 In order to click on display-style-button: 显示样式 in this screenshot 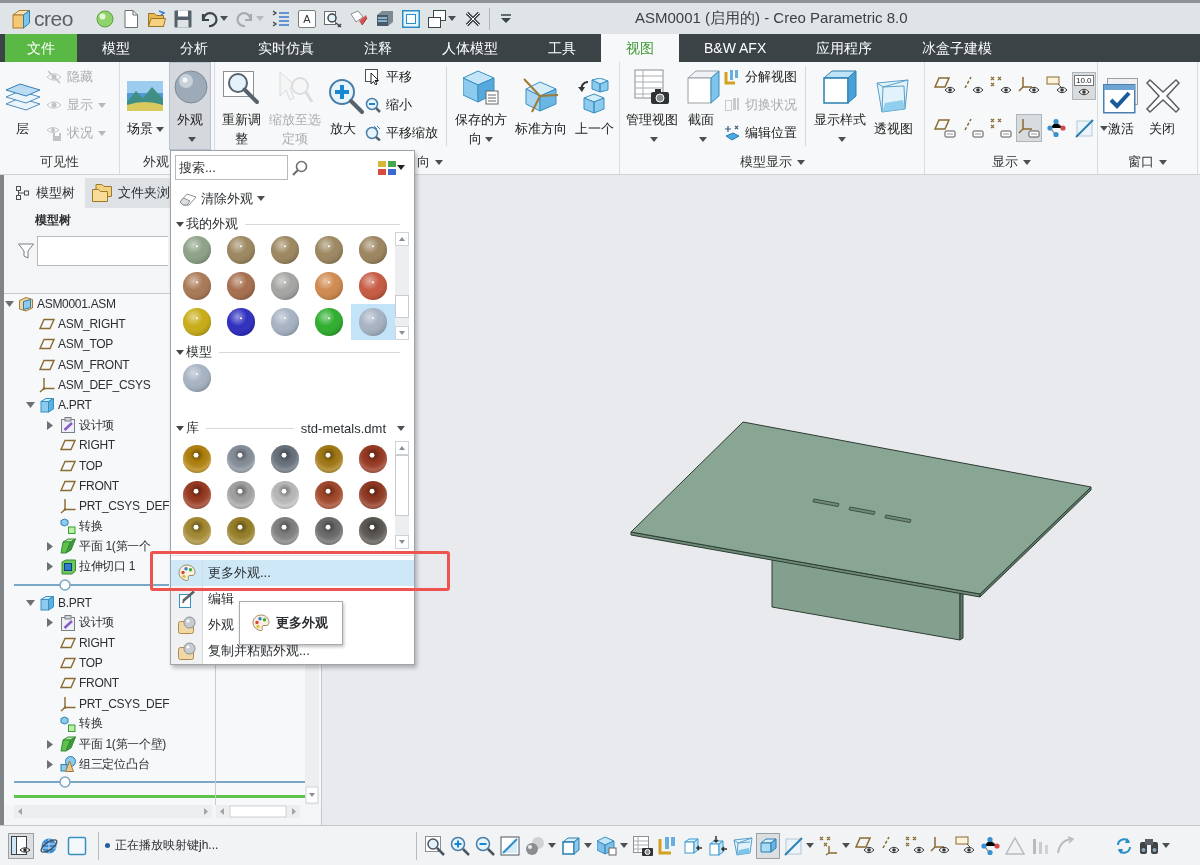, I will do `click(840, 106)`.